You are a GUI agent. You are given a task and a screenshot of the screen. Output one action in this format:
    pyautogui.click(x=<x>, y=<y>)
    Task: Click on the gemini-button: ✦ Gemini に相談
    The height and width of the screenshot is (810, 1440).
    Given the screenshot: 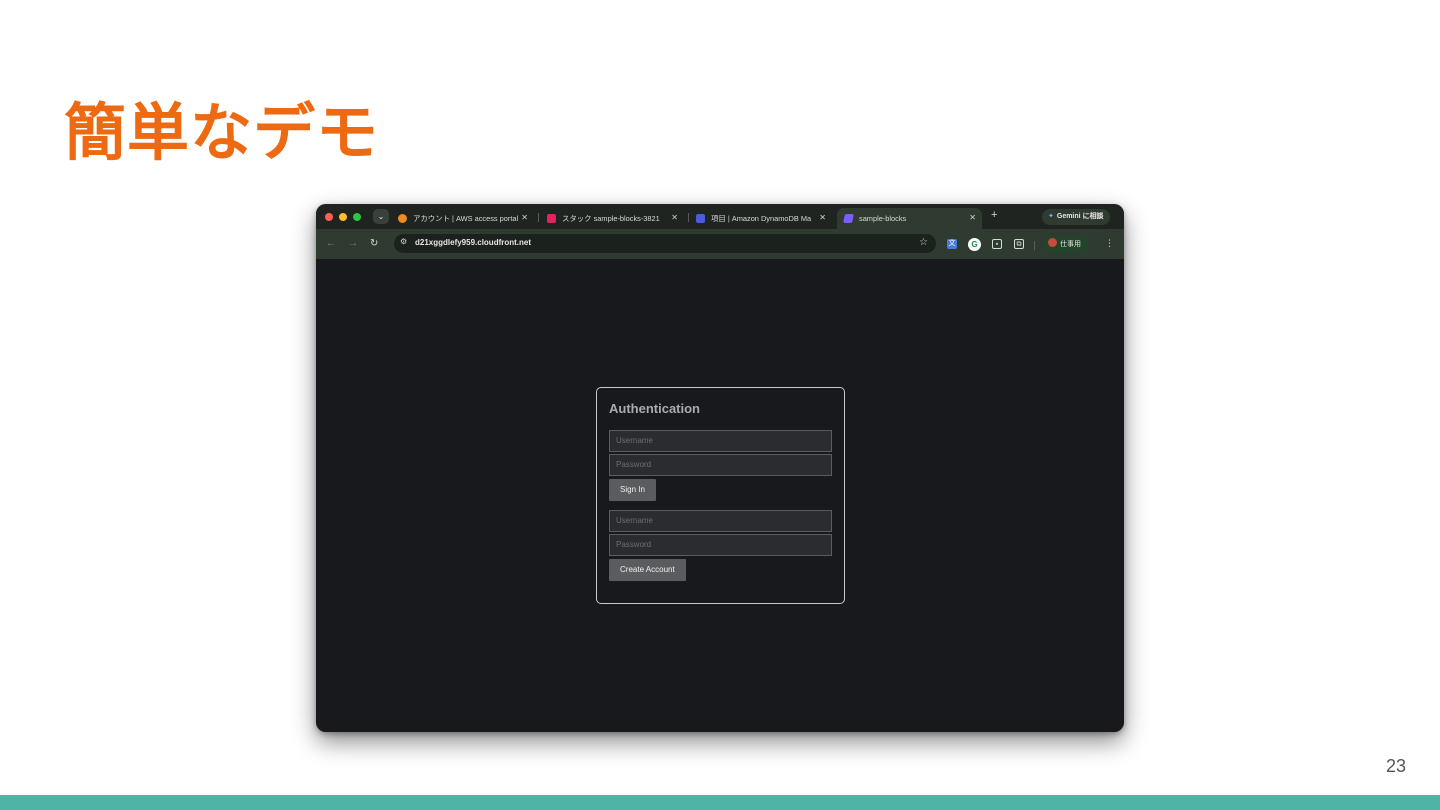 What is the action you would take?
    pyautogui.click(x=1076, y=217)
    